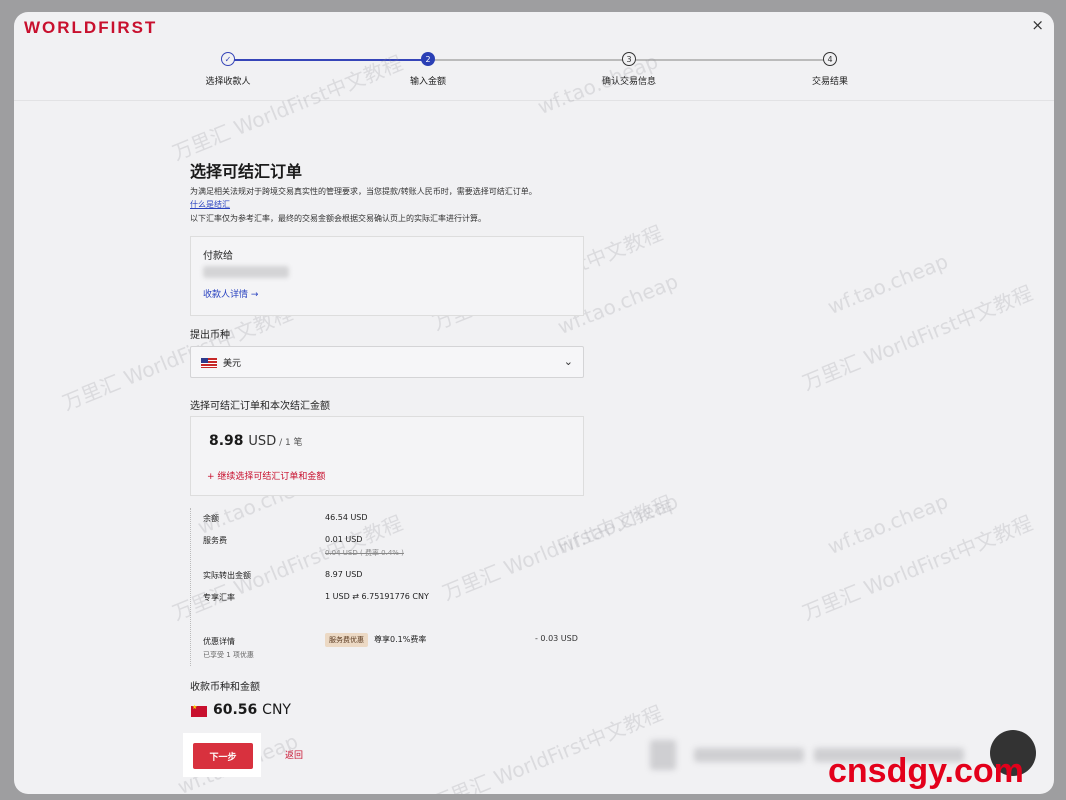  What do you see at coordinates (266, 475) in the screenshot?
I see `add-order-link: + 继续选择可结汇订单和金额` at bounding box center [266, 475].